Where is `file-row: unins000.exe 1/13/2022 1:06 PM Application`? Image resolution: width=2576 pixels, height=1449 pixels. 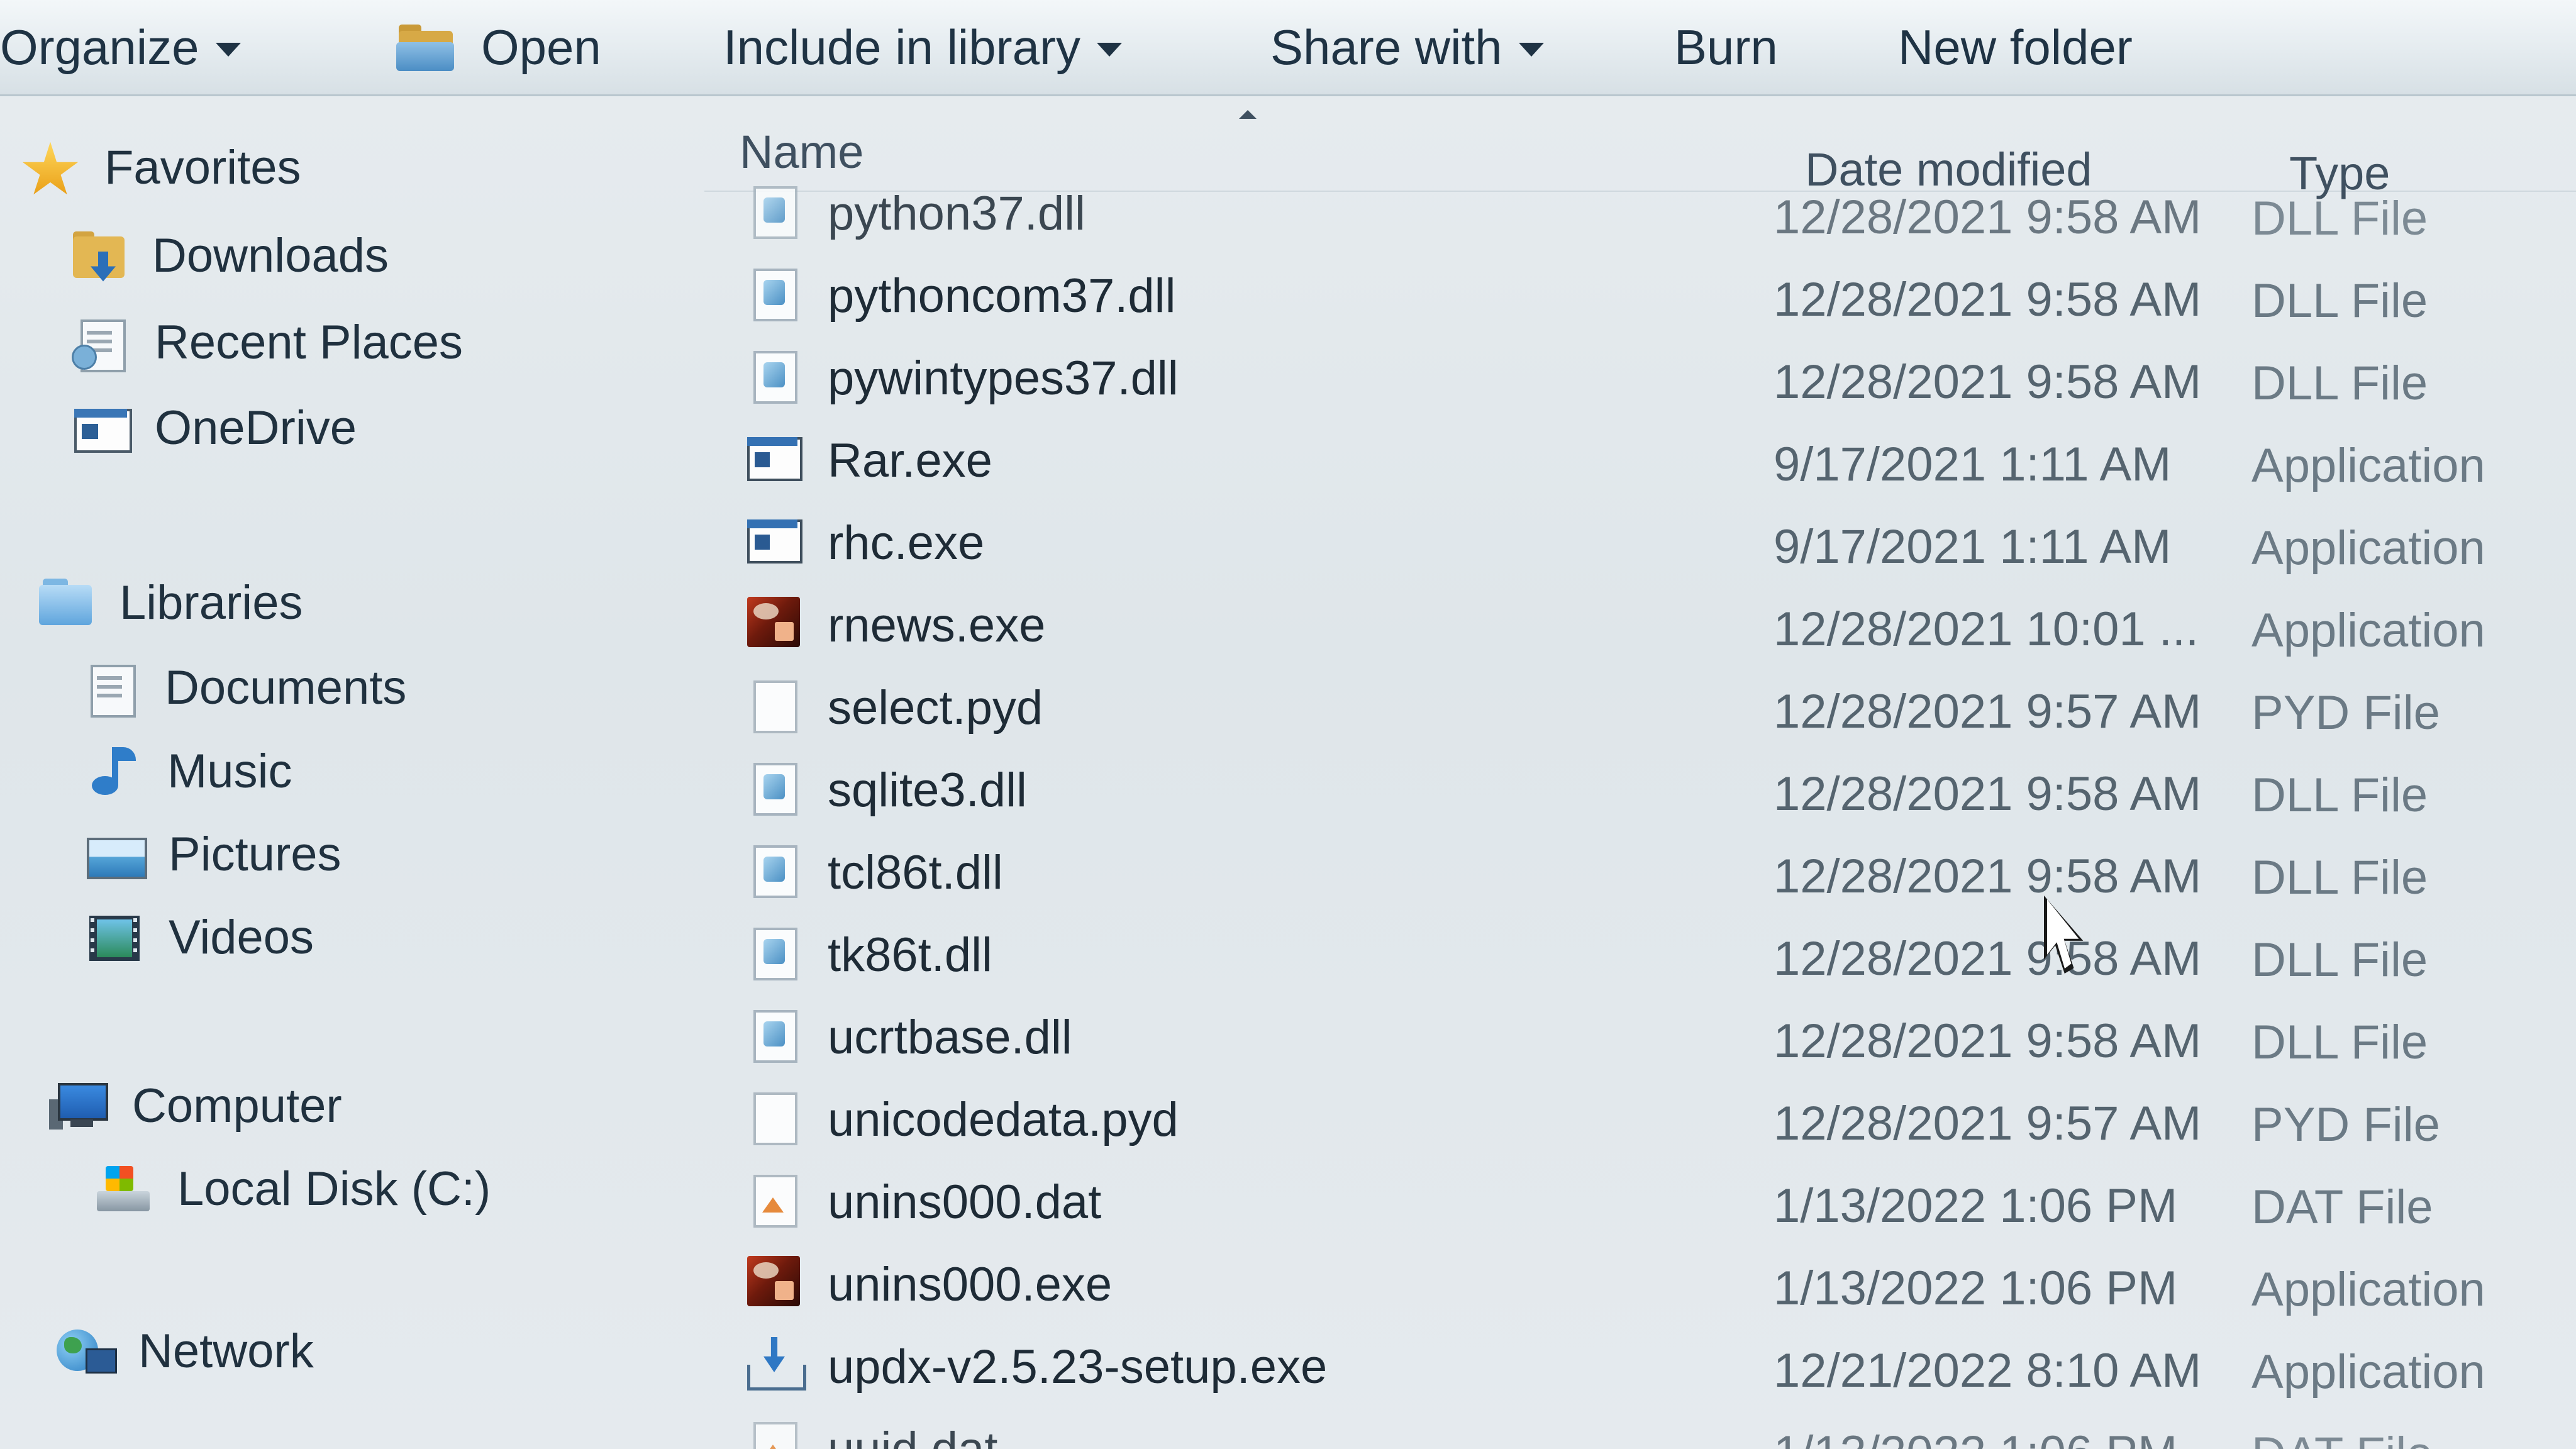 file-row: unins000.exe 1/13/2022 1:06 PM Application is located at coordinates (1640, 1281).